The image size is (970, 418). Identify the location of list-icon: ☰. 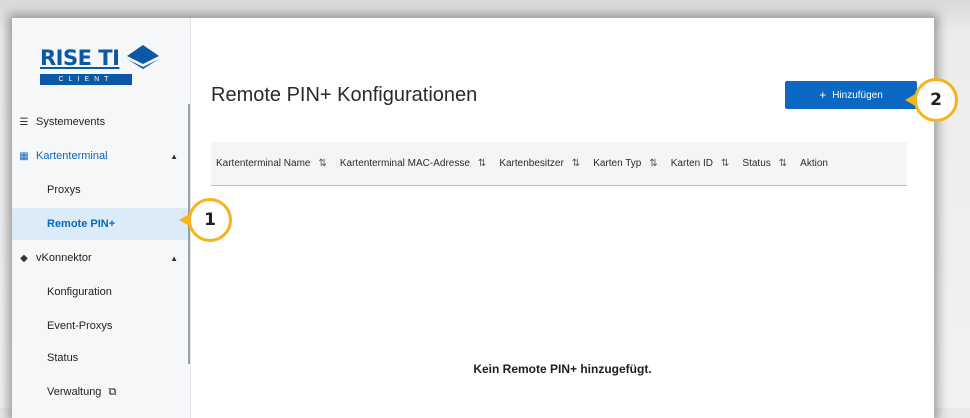
(24, 122).